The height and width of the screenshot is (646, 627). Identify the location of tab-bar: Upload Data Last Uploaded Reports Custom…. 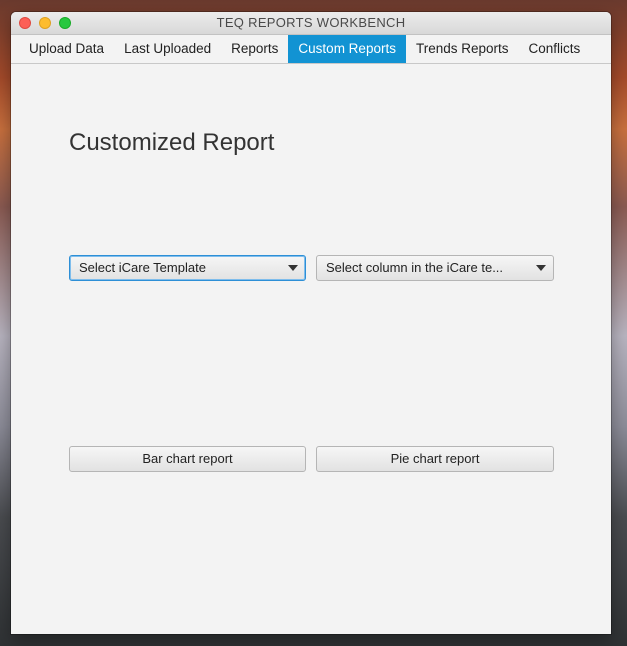
(311, 49).